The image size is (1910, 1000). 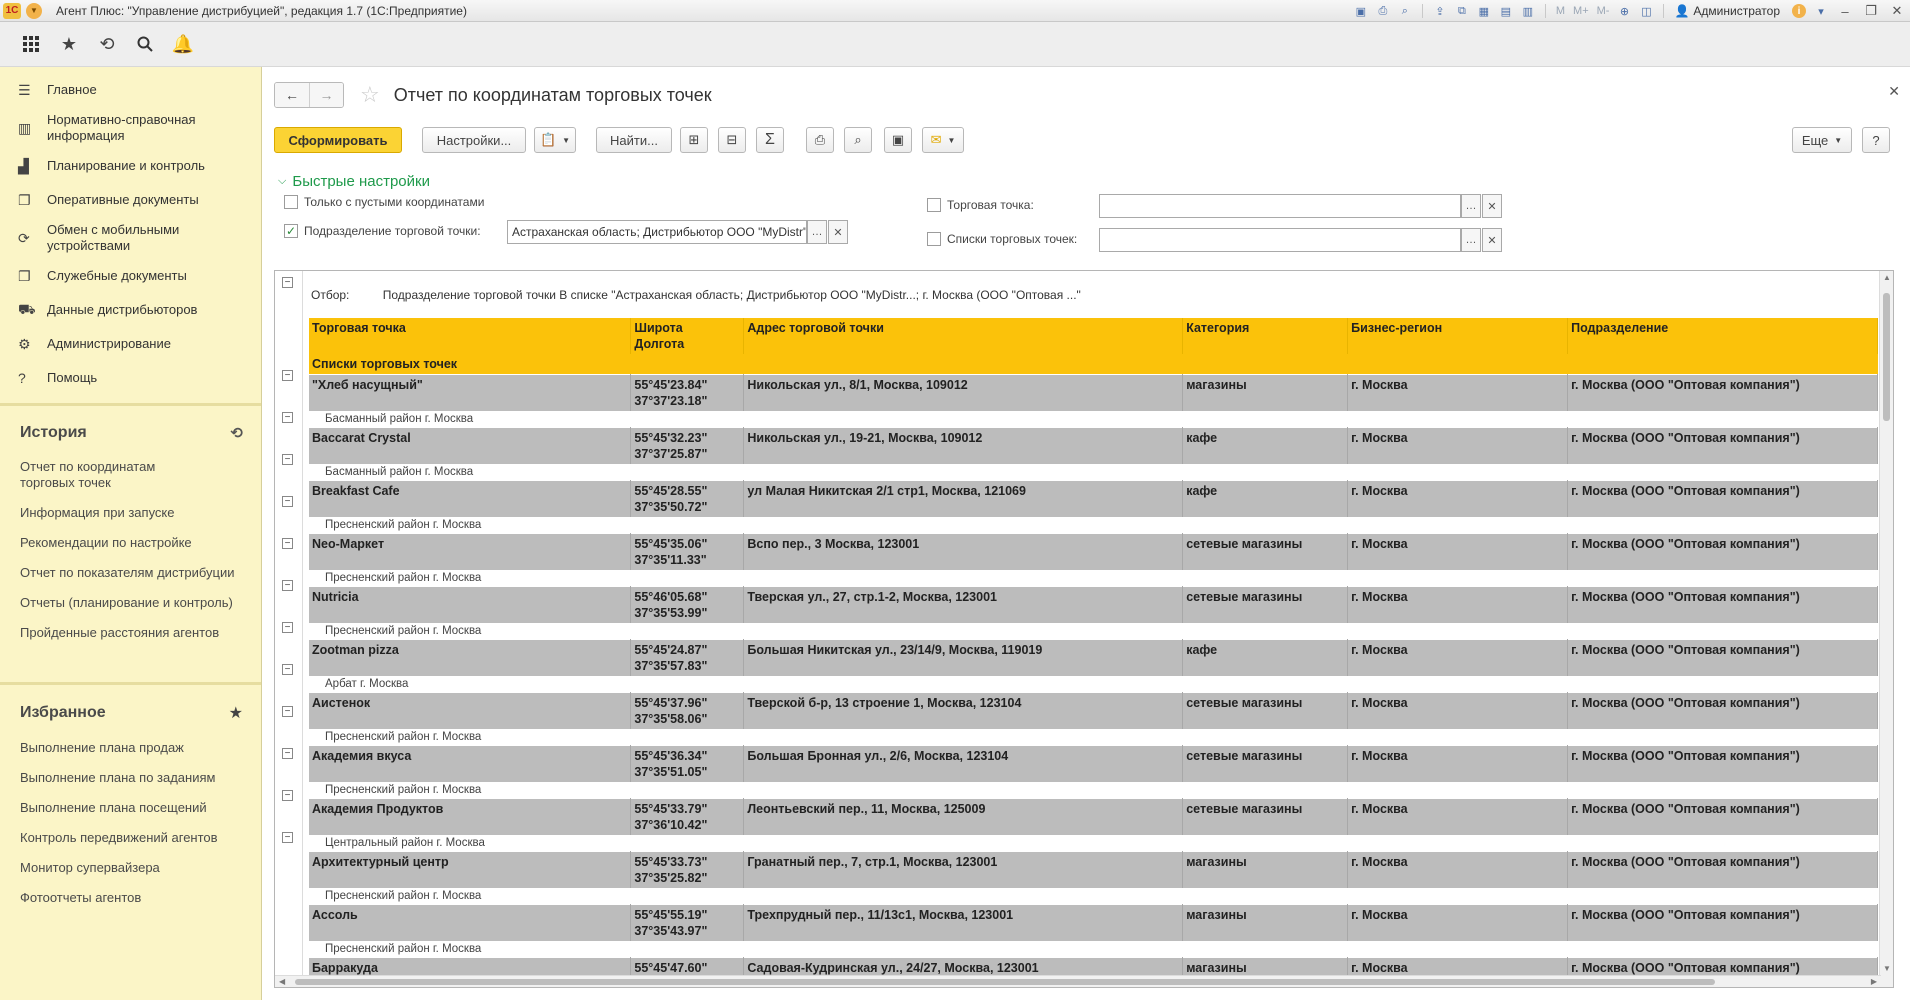 What do you see at coordinates (470, 445) in the screenshot?
I see `cell-outlet: Baccarat Crystal` at bounding box center [470, 445].